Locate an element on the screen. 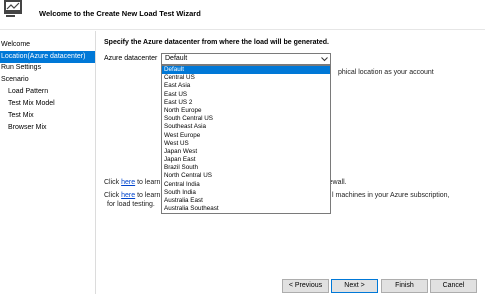  datacenter-option: Southeast Asia is located at coordinates (246, 127).